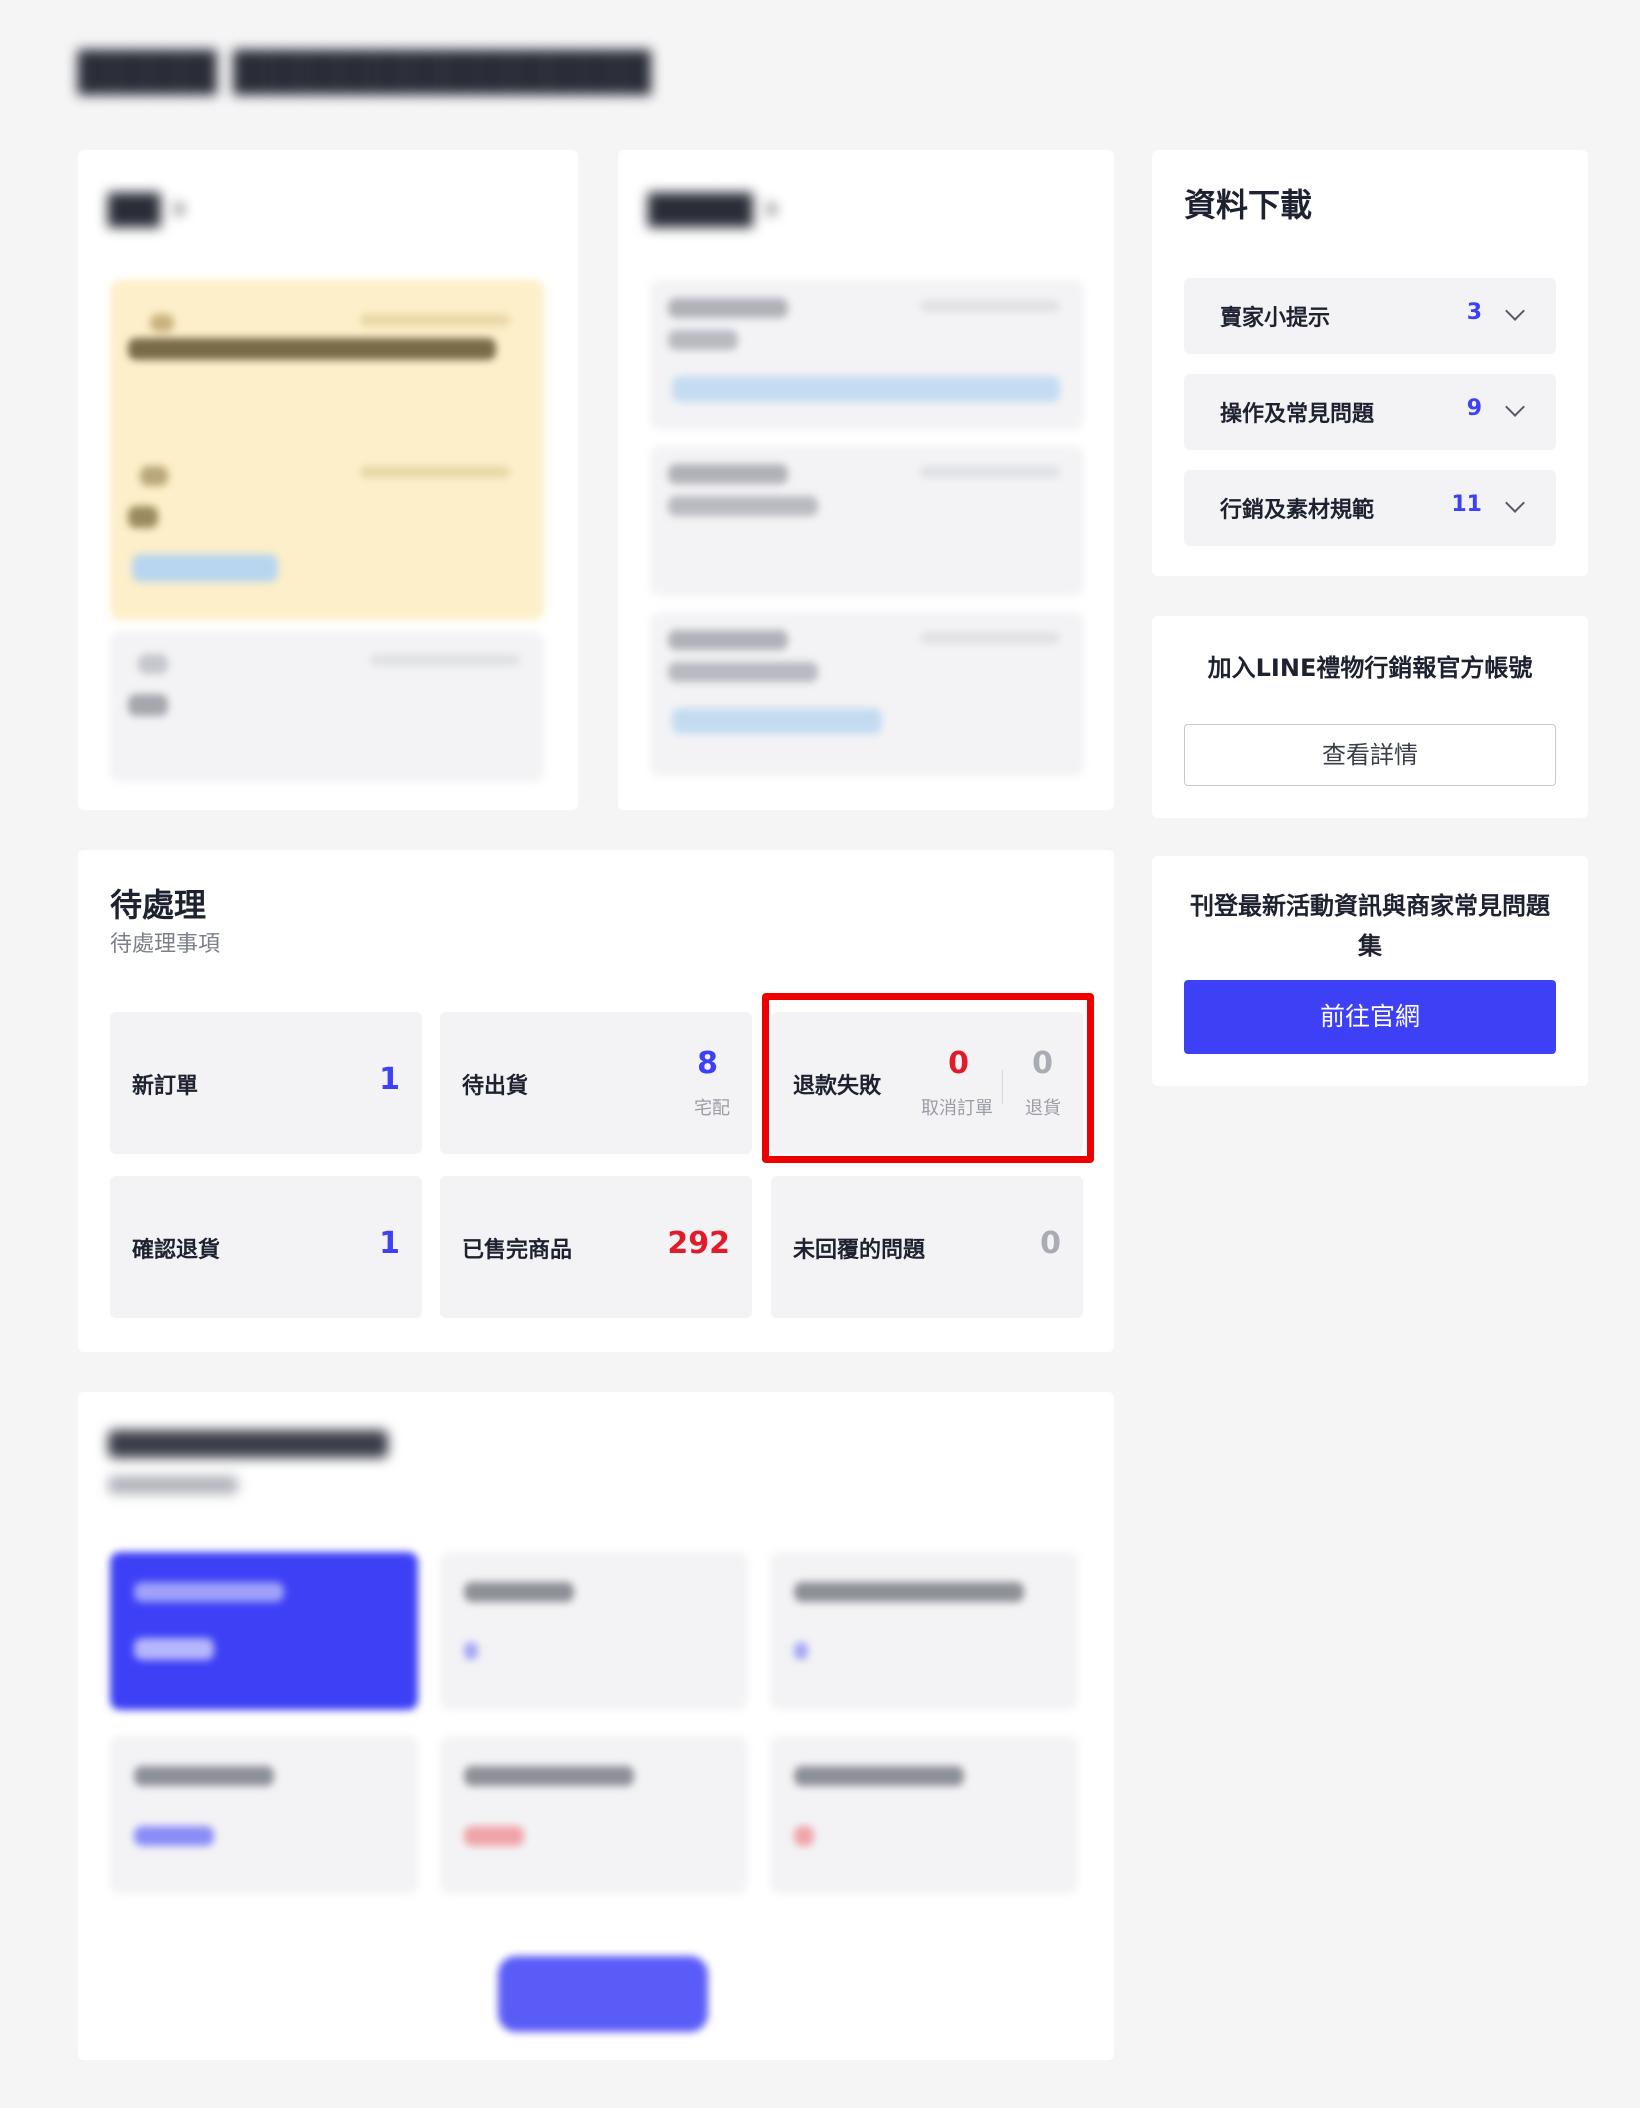 Image resolution: width=1640 pixels, height=2108 pixels. Describe the element at coordinates (1370, 316) in the screenshot. I see `download-item-seller-tips: 賣家小提示 3` at that location.